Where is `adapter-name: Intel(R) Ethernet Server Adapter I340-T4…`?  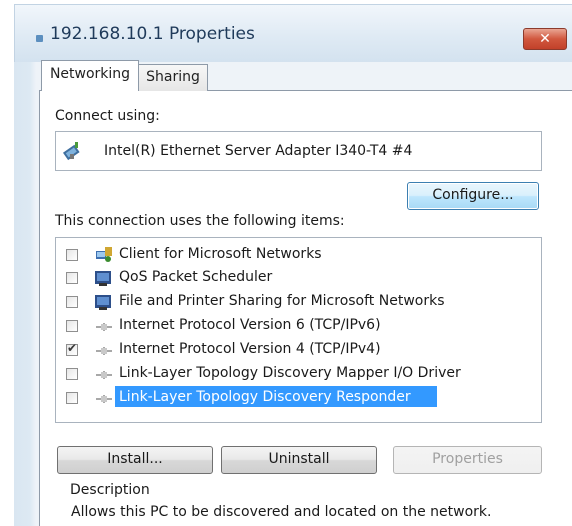 adapter-name: Intel(R) Ethernet Server Adapter I340-T4… is located at coordinates (258, 151).